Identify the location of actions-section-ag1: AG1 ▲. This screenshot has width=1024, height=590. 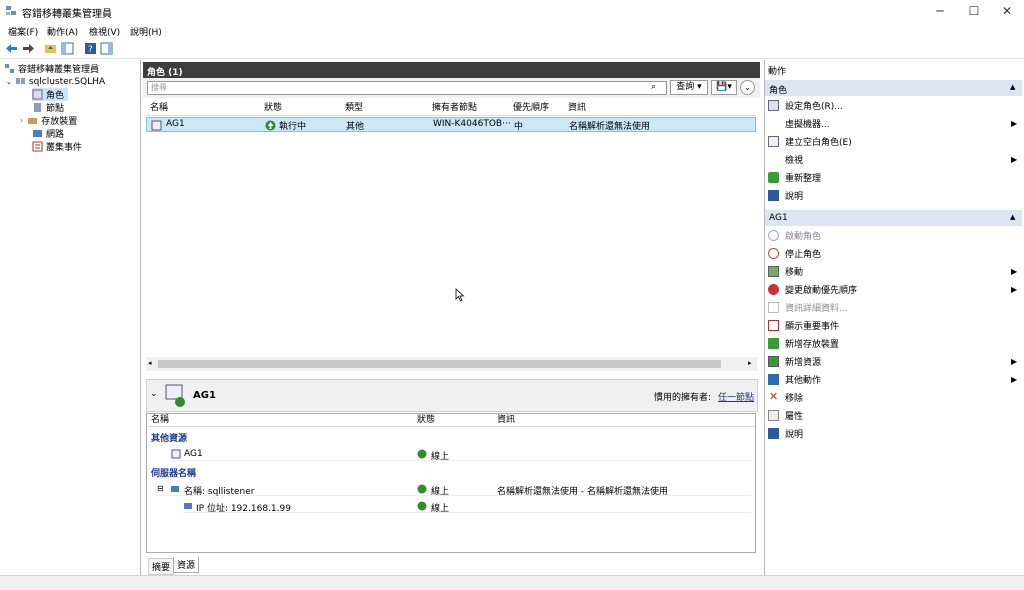
(893, 218).